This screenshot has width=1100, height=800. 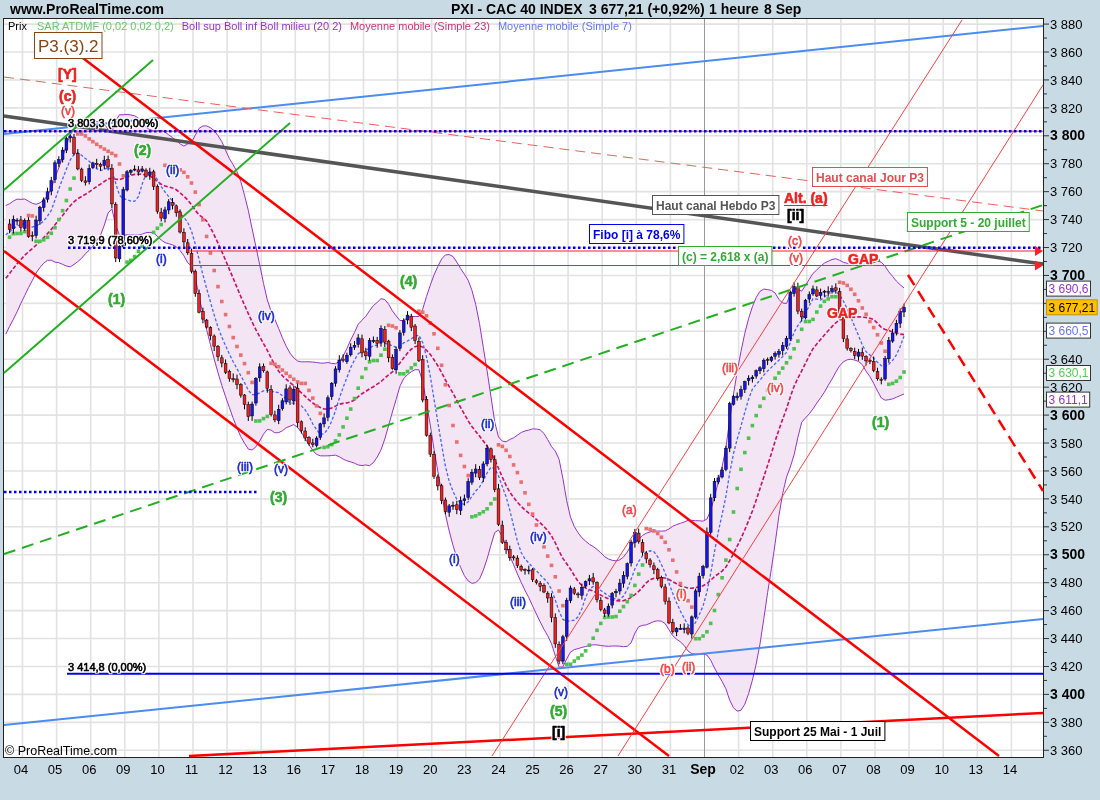 I want to click on annotation-label: [Y], so click(x=67, y=74).